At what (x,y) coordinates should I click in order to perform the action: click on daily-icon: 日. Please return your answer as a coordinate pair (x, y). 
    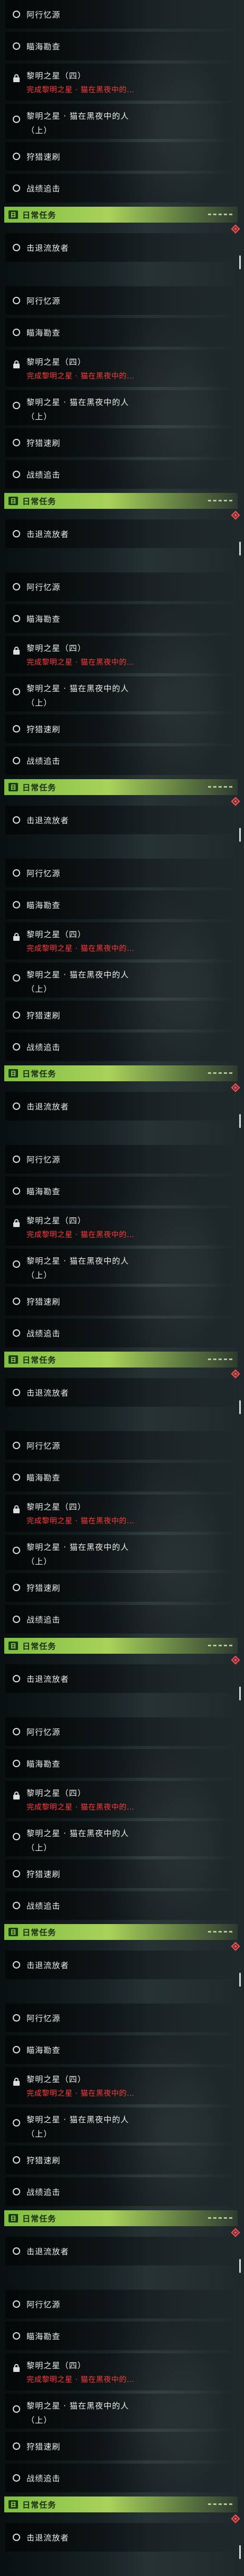
    Looking at the image, I should click on (13, 214).